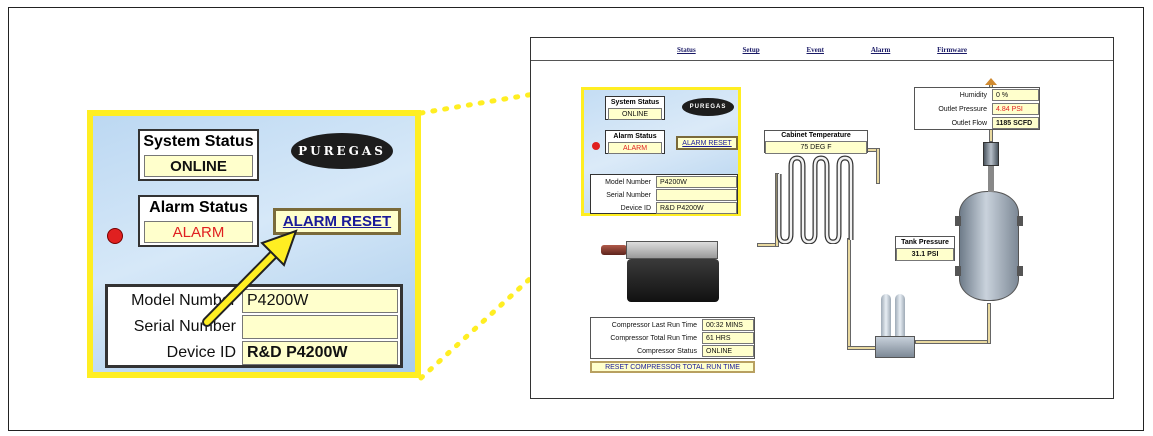 The height and width of the screenshot is (436, 1153). Describe the element at coordinates (815, 199) in the screenshot. I see `cooling-coil-icon` at that location.